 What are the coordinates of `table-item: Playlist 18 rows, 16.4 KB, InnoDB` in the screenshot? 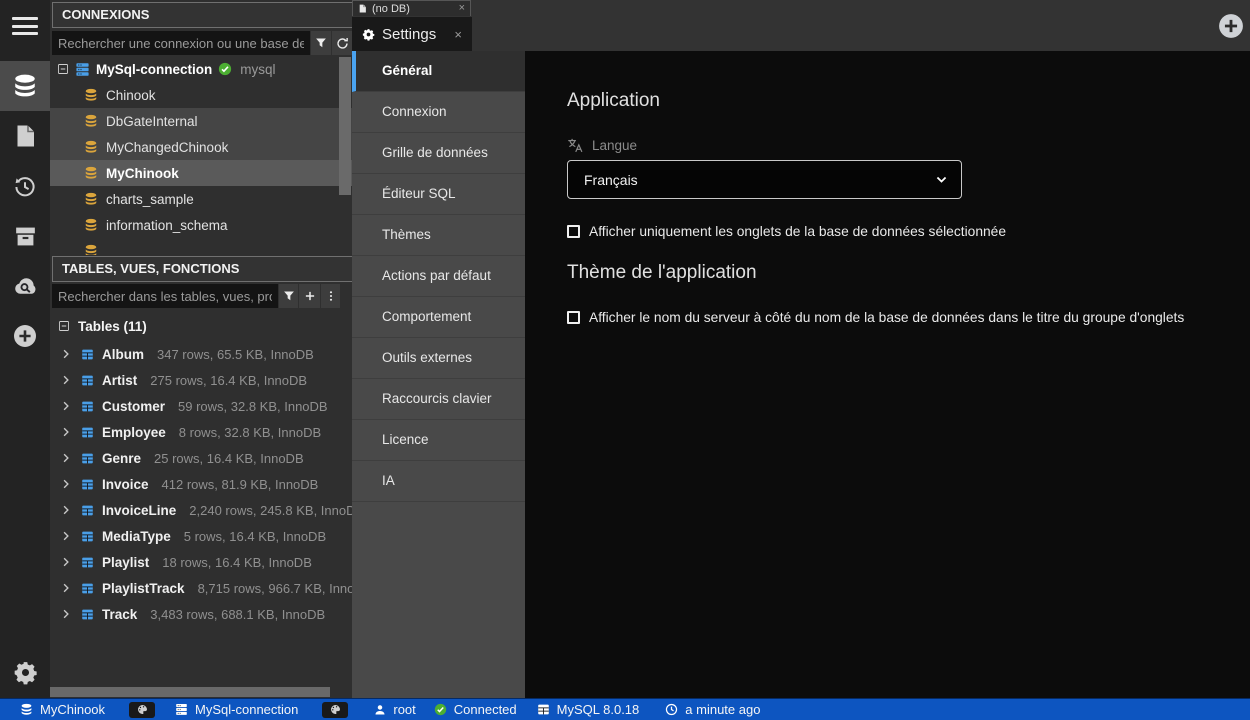 It's located at (201, 562).